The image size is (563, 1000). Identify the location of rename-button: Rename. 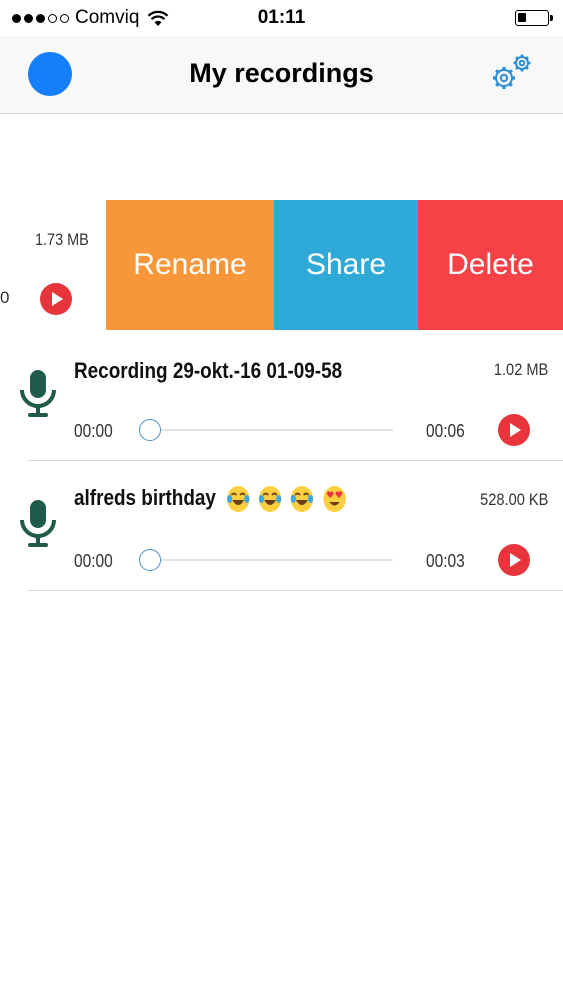
(190, 265).